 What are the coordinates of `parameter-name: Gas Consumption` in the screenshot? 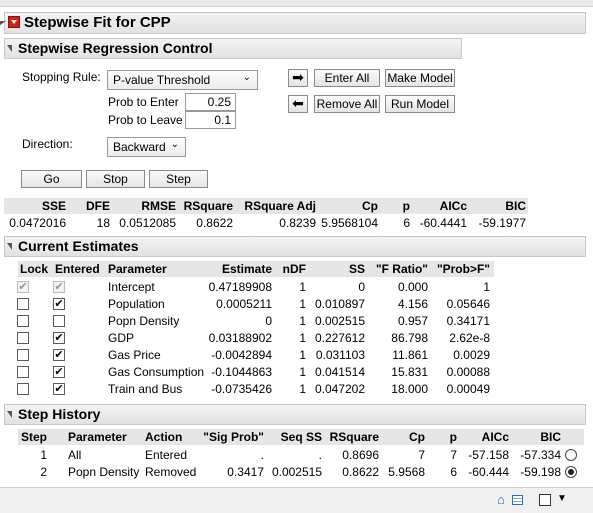 It's located at (156, 372).